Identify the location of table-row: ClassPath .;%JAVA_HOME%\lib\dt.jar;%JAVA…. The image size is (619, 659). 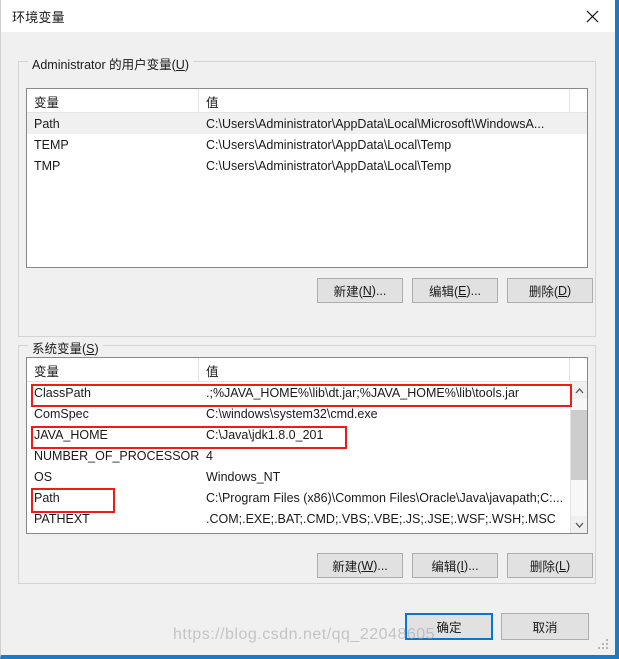
(307, 392).